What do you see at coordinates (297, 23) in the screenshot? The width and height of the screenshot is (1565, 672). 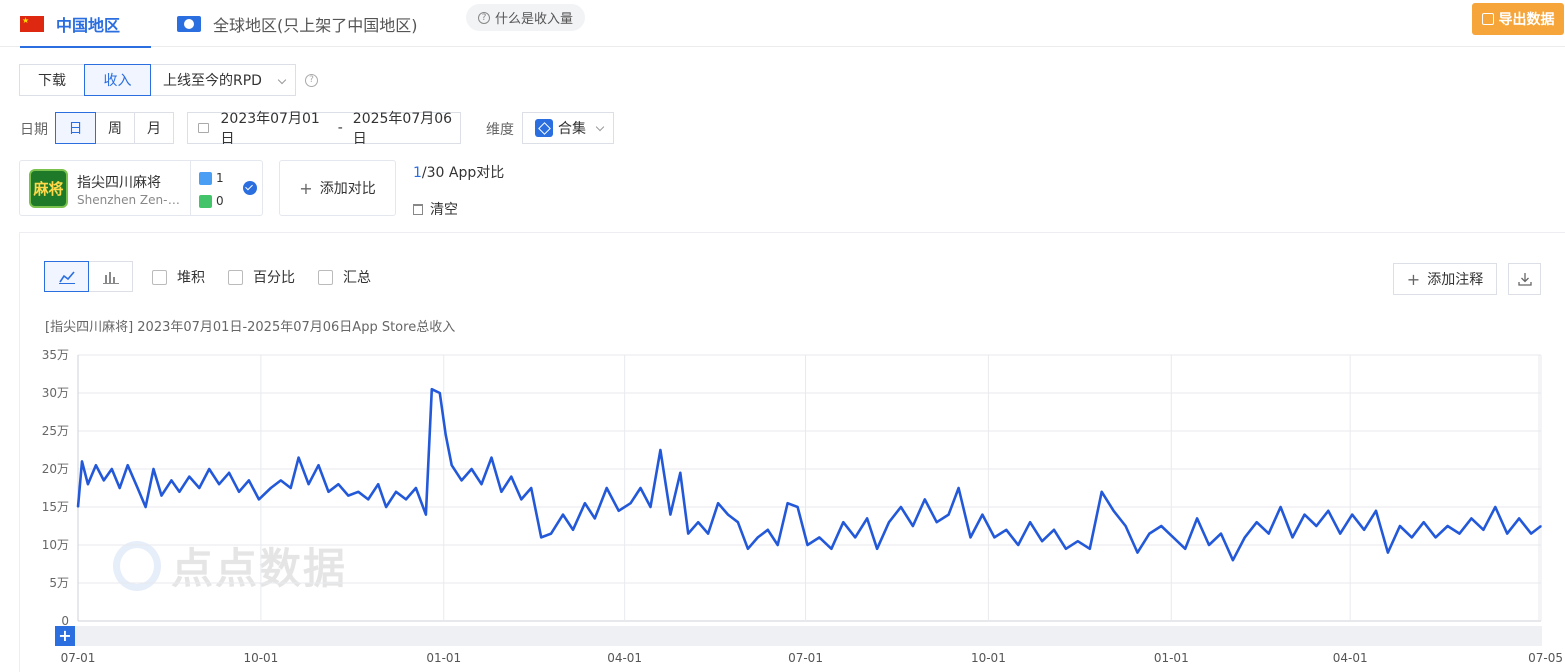 I see `tab-global-region: 全球地区(只上架了中国地区)` at bounding box center [297, 23].